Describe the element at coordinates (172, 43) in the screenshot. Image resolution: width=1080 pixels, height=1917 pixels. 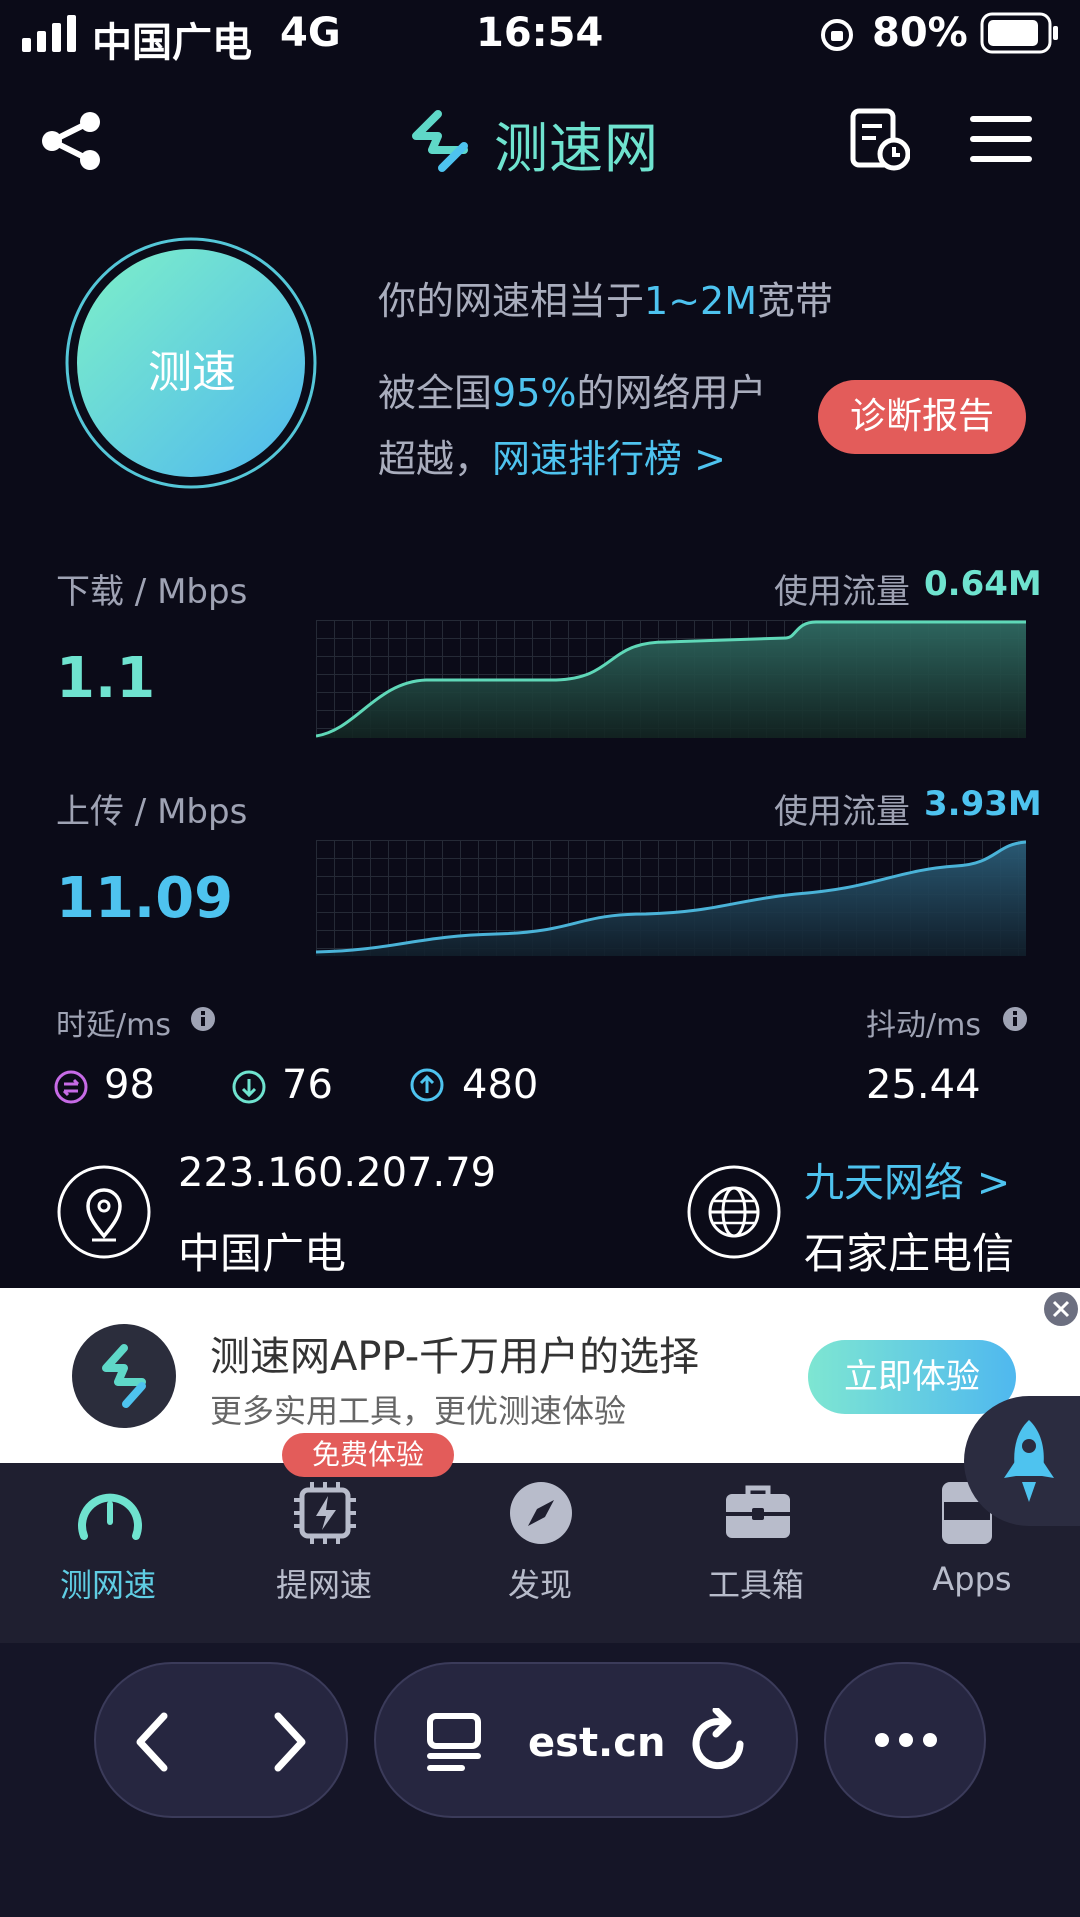
I see `carrier-name: 中国广电` at that location.